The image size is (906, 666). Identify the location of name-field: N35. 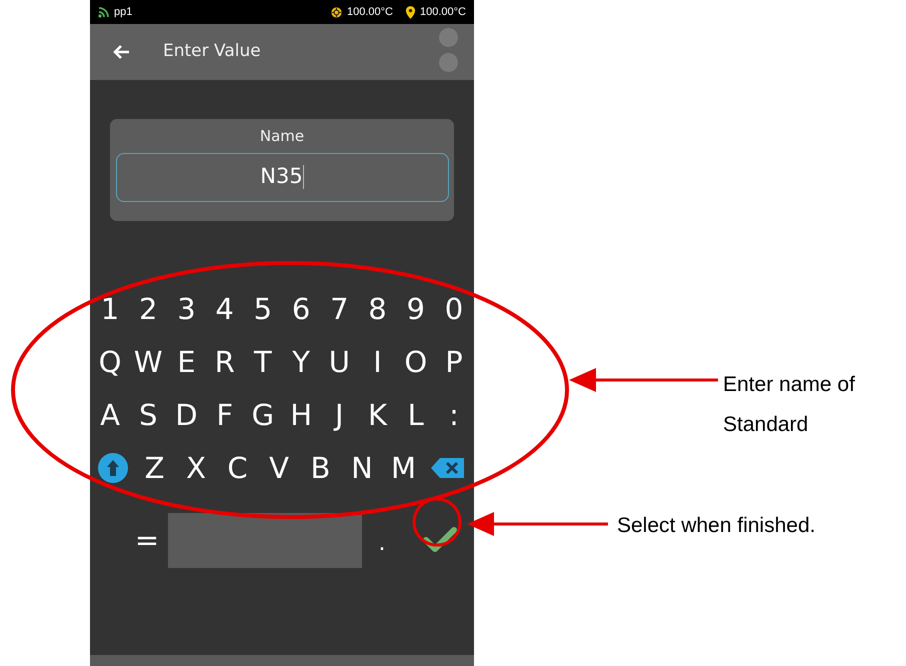
(282, 177).